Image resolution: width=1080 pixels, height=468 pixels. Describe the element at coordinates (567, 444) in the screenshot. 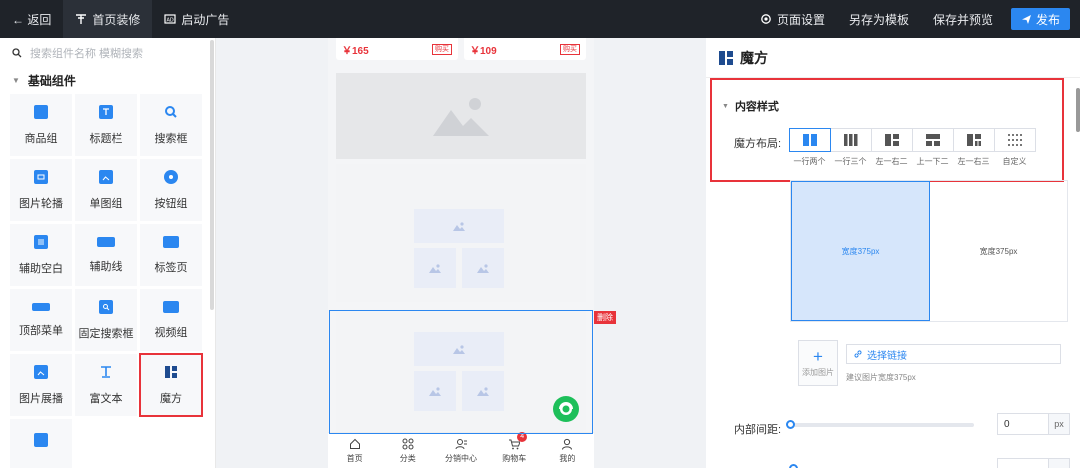

I see `user-icon` at that location.